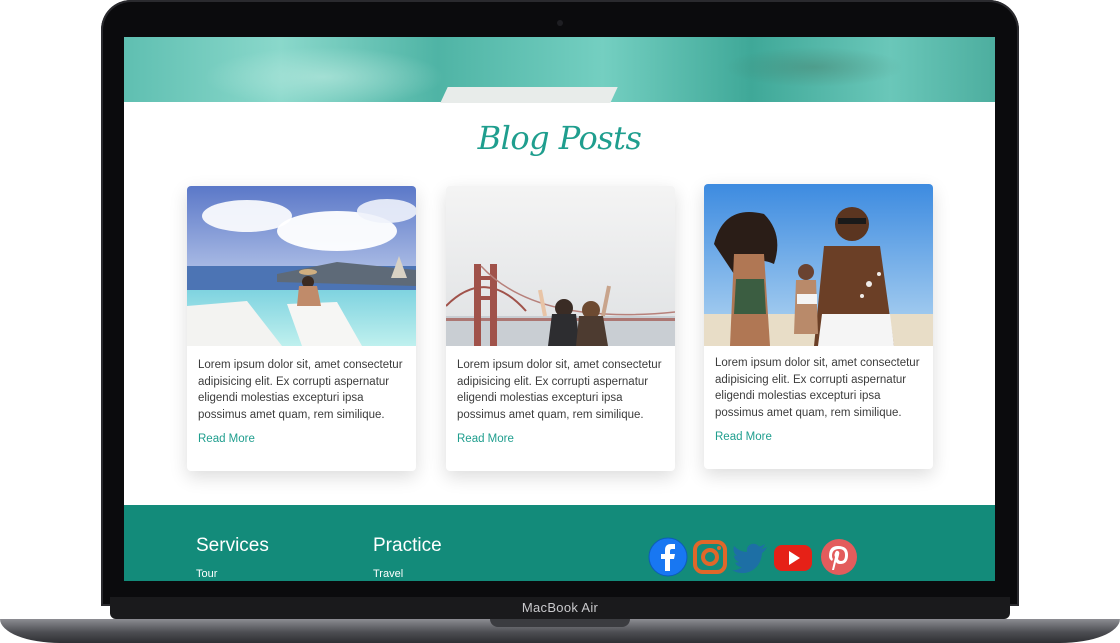  Describe the element at coordinates (818, 265) in the screenshot. I see `card-image-beach` at that location.